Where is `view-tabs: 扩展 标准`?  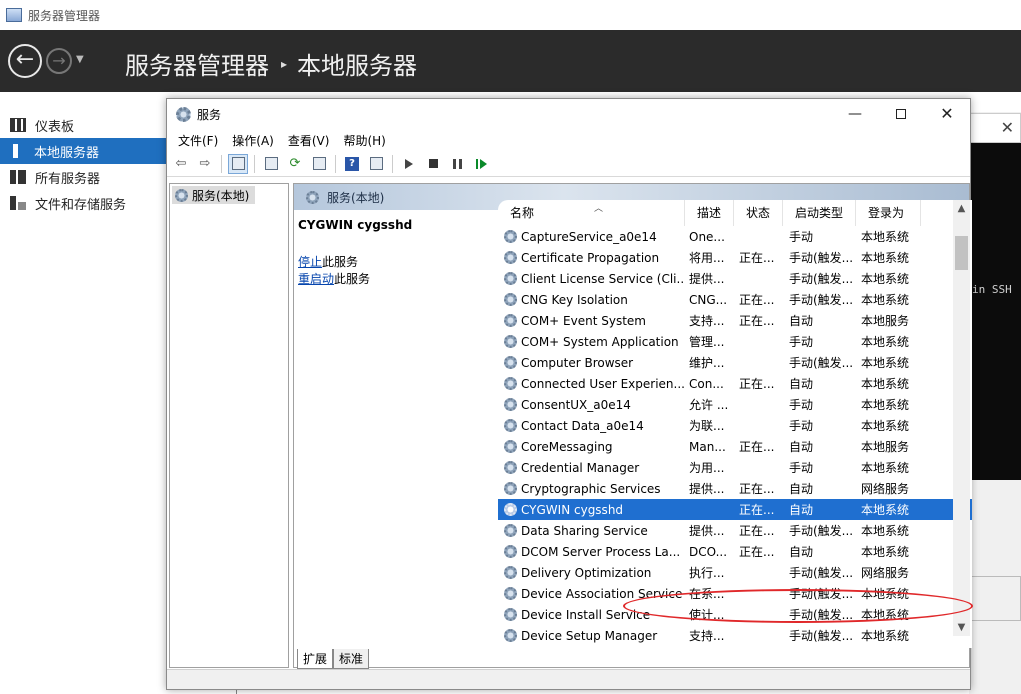
view-tabs: 扩展 标准 is located at coordinates (333, 659).